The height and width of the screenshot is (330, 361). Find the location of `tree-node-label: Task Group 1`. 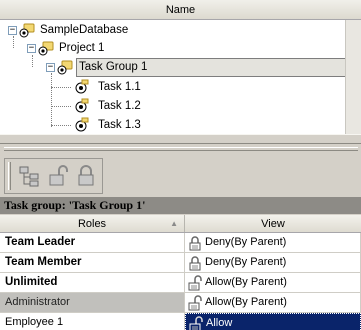

tree-node-label: Task Group 1 is located at coordinates (218, 67).